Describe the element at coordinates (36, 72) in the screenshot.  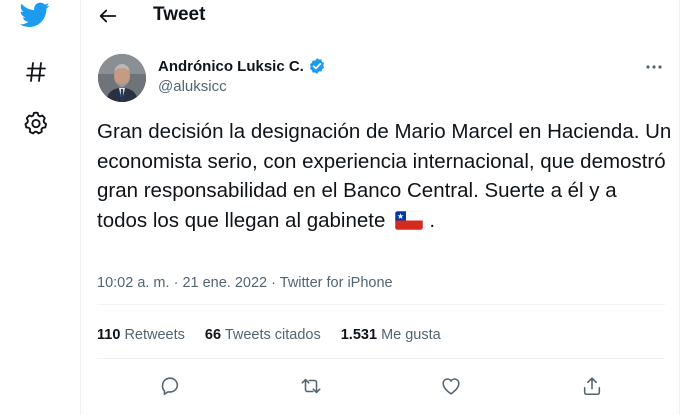
I see `hashtag-icon` at that location.